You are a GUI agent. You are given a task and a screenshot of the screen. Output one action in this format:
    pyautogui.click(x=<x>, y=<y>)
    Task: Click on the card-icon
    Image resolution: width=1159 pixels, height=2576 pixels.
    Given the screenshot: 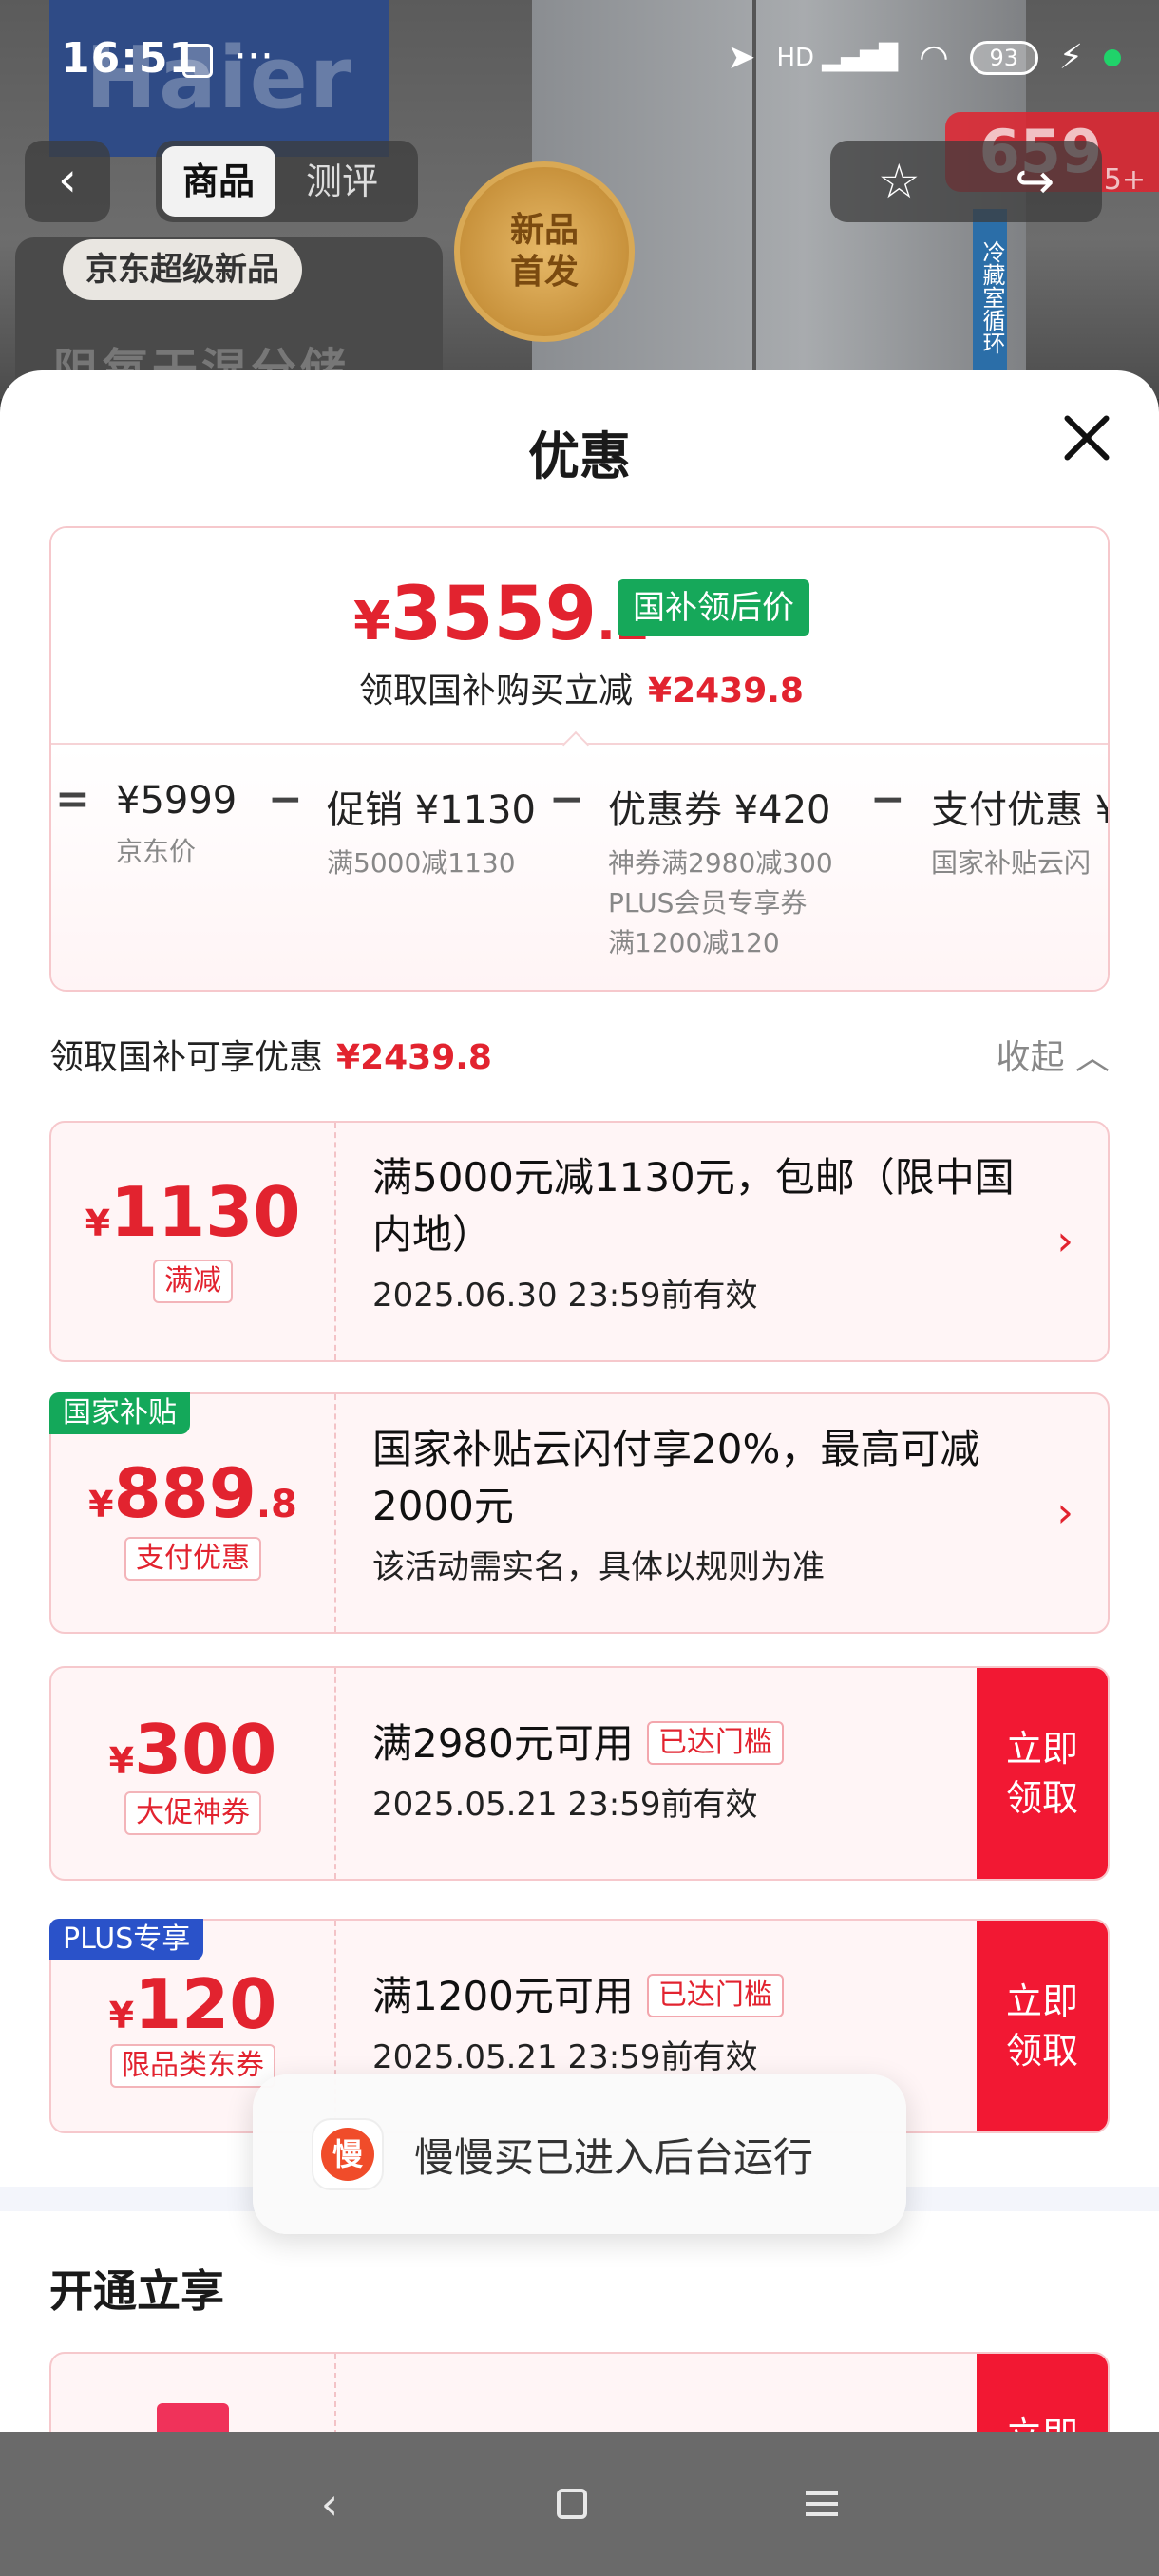 What is the action you would take?
    pyautogui.click(x=193, y=2417)
    